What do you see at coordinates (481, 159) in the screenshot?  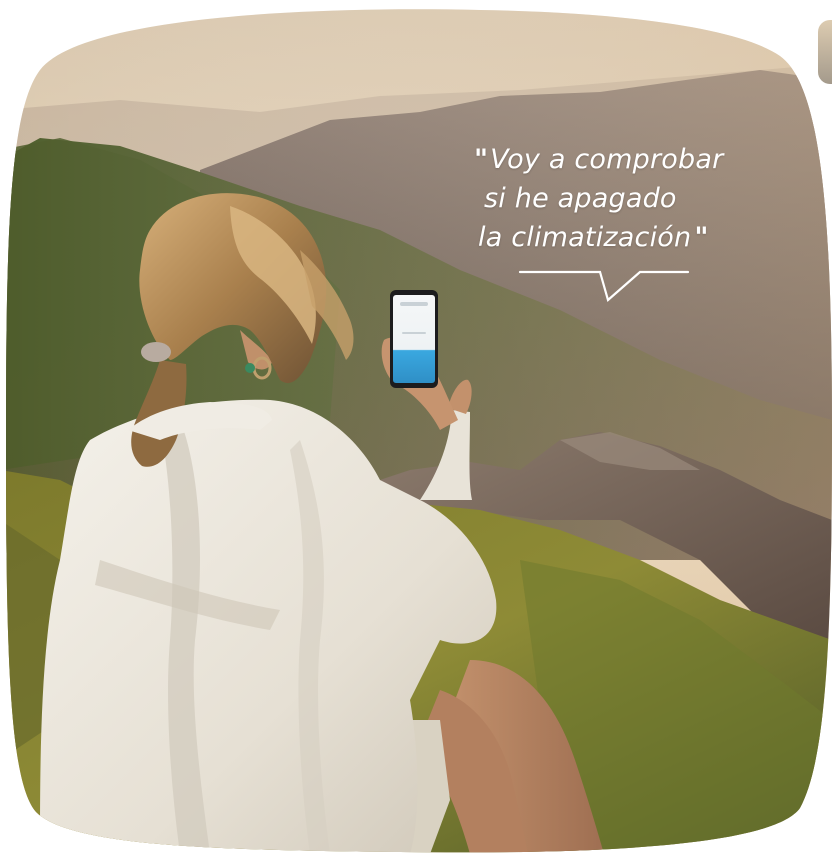 I see `open-quote-mark: "` at bounding box center [481, 159].